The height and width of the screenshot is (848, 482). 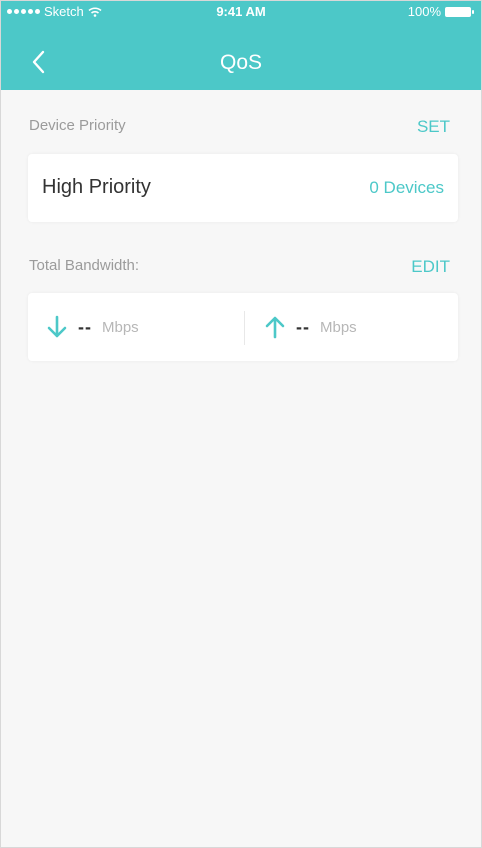 I want to click on header-bar: Sketch 9:41 AM 100% QoS, so click(x=241, y=45).